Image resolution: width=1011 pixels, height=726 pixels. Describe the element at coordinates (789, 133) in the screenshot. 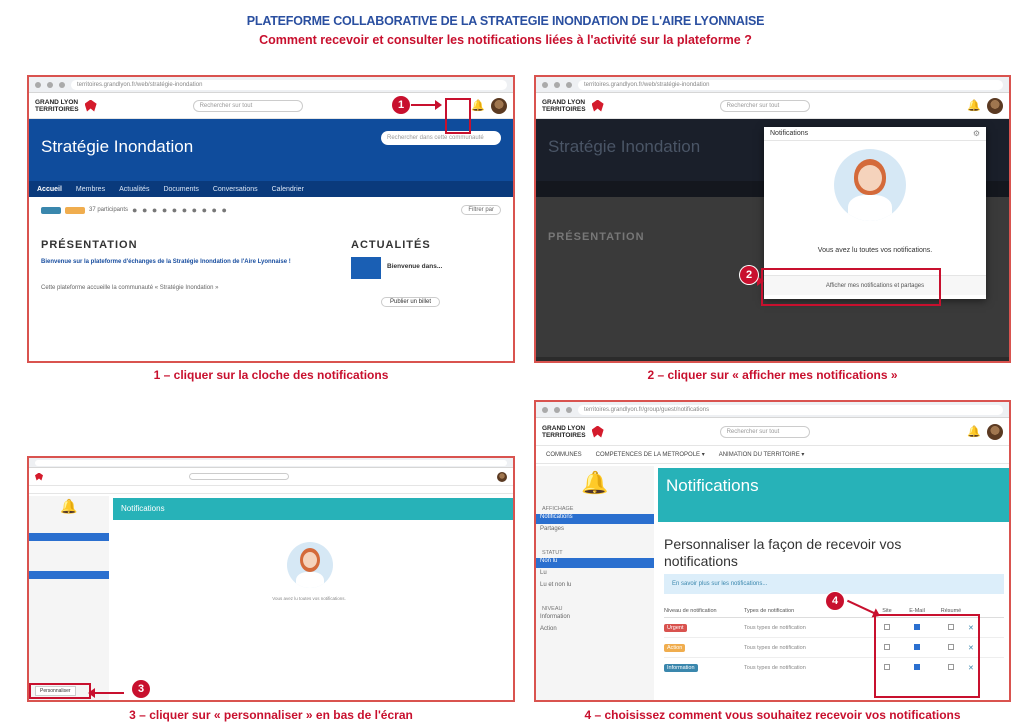

I see `popover-title: Notifications` at that location.